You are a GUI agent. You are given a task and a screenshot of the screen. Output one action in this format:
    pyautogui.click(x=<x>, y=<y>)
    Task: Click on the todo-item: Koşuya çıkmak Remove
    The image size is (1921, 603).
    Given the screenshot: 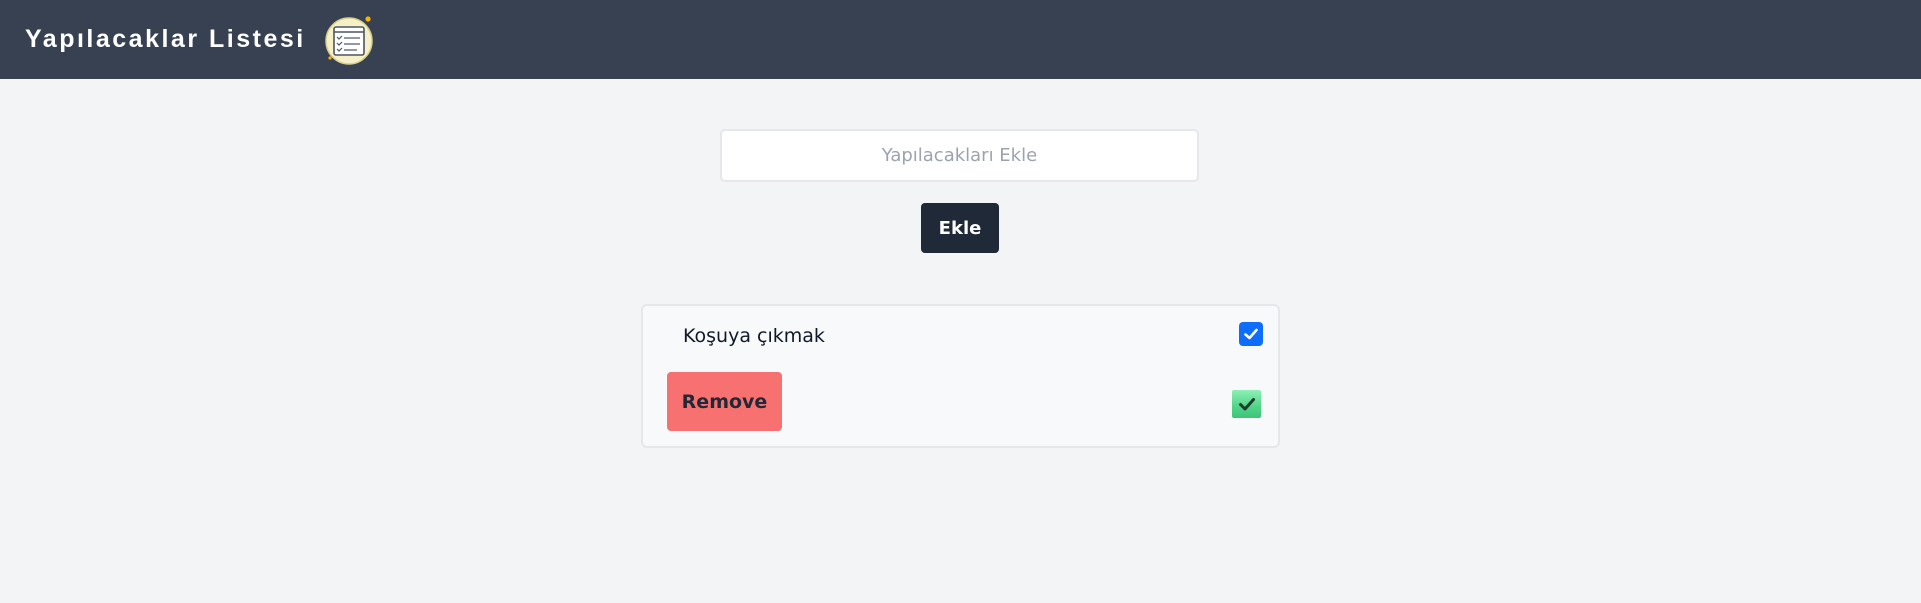 What is the action you would take?
    pyautogui.click(x=960, y=376)
    